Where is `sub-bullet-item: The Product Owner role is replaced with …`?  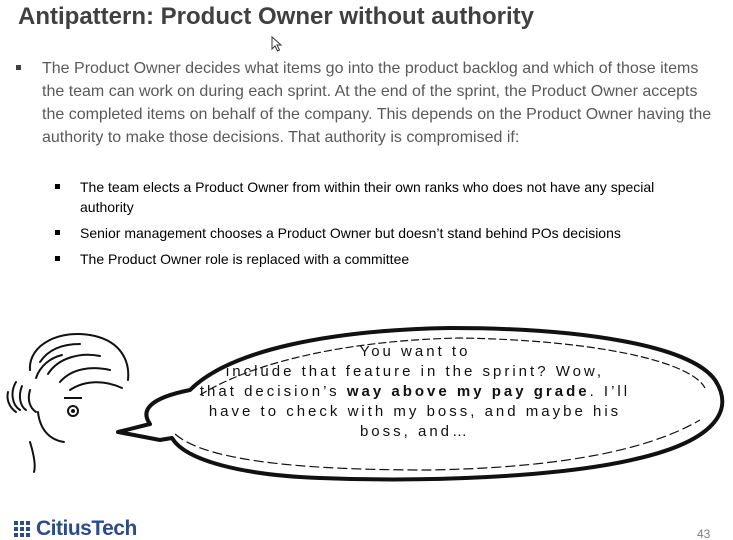 sub-bullet-item: The Product Owner role is replaced with … is located at coordinates (377, 259).